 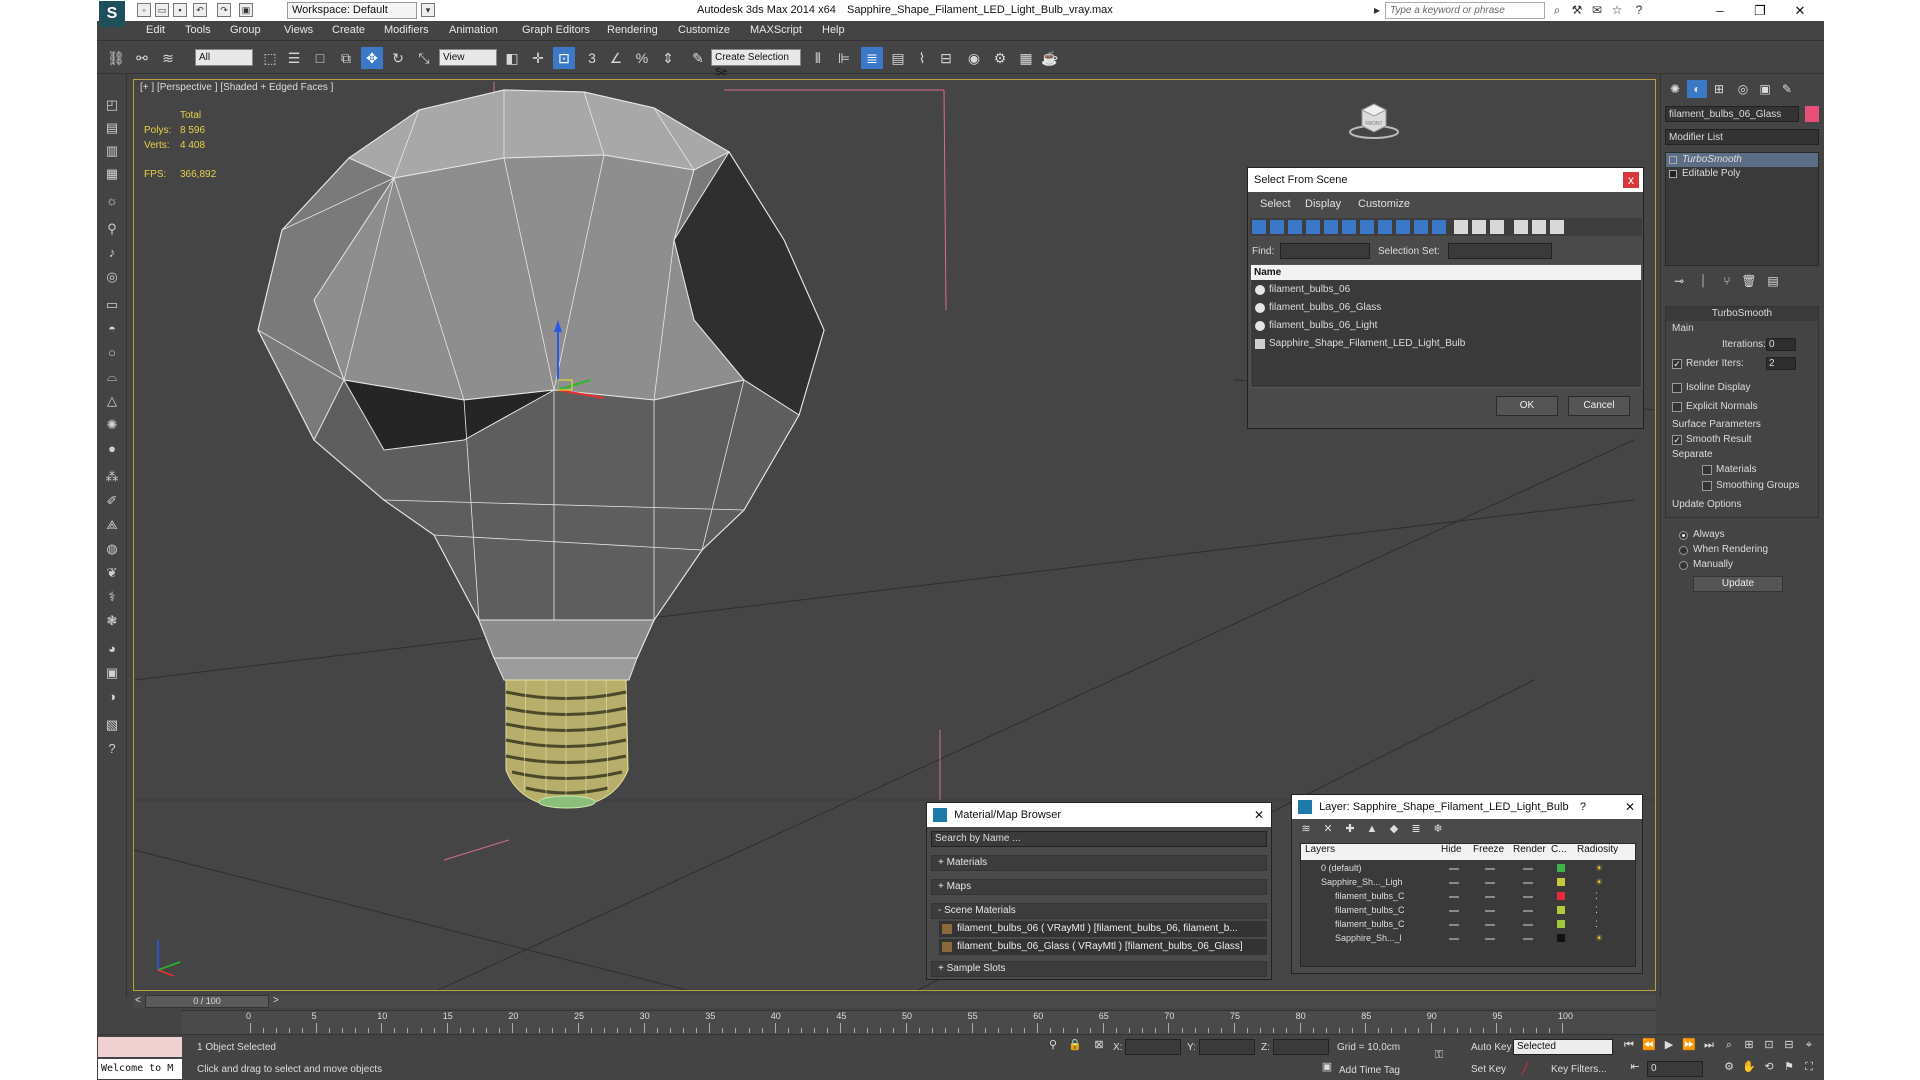 What do you see at coordinates (320, 58) in the screenshot?
I see `rect-region-icon: □` at bounding box center [320, 58].